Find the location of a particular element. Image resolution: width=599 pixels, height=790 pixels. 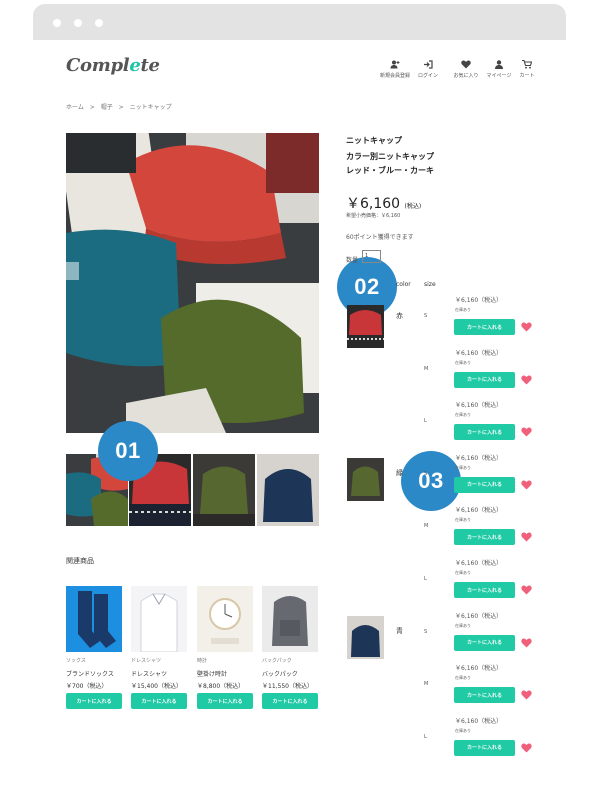

color-name-blue: 青 is located at coordinates (399, 631).